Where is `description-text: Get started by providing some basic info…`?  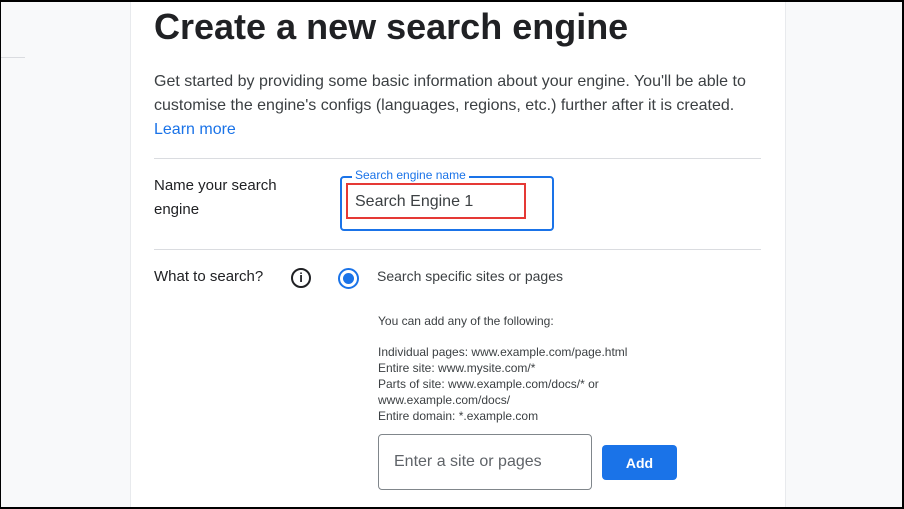
description-text: Get started by providing some basic info… is located at coordinates (450, 93).